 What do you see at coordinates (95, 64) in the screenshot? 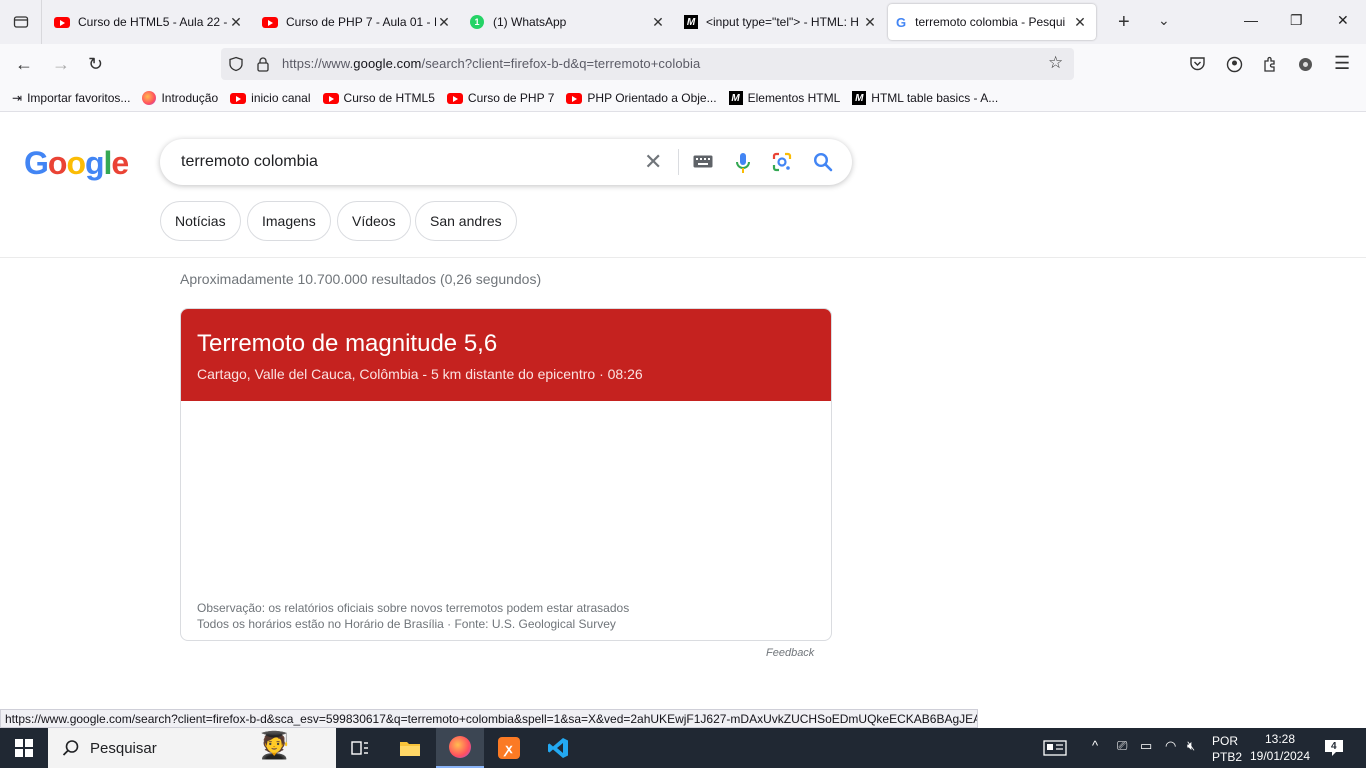
I see `reload-icon: ↻` at bounding box center [95, 64].